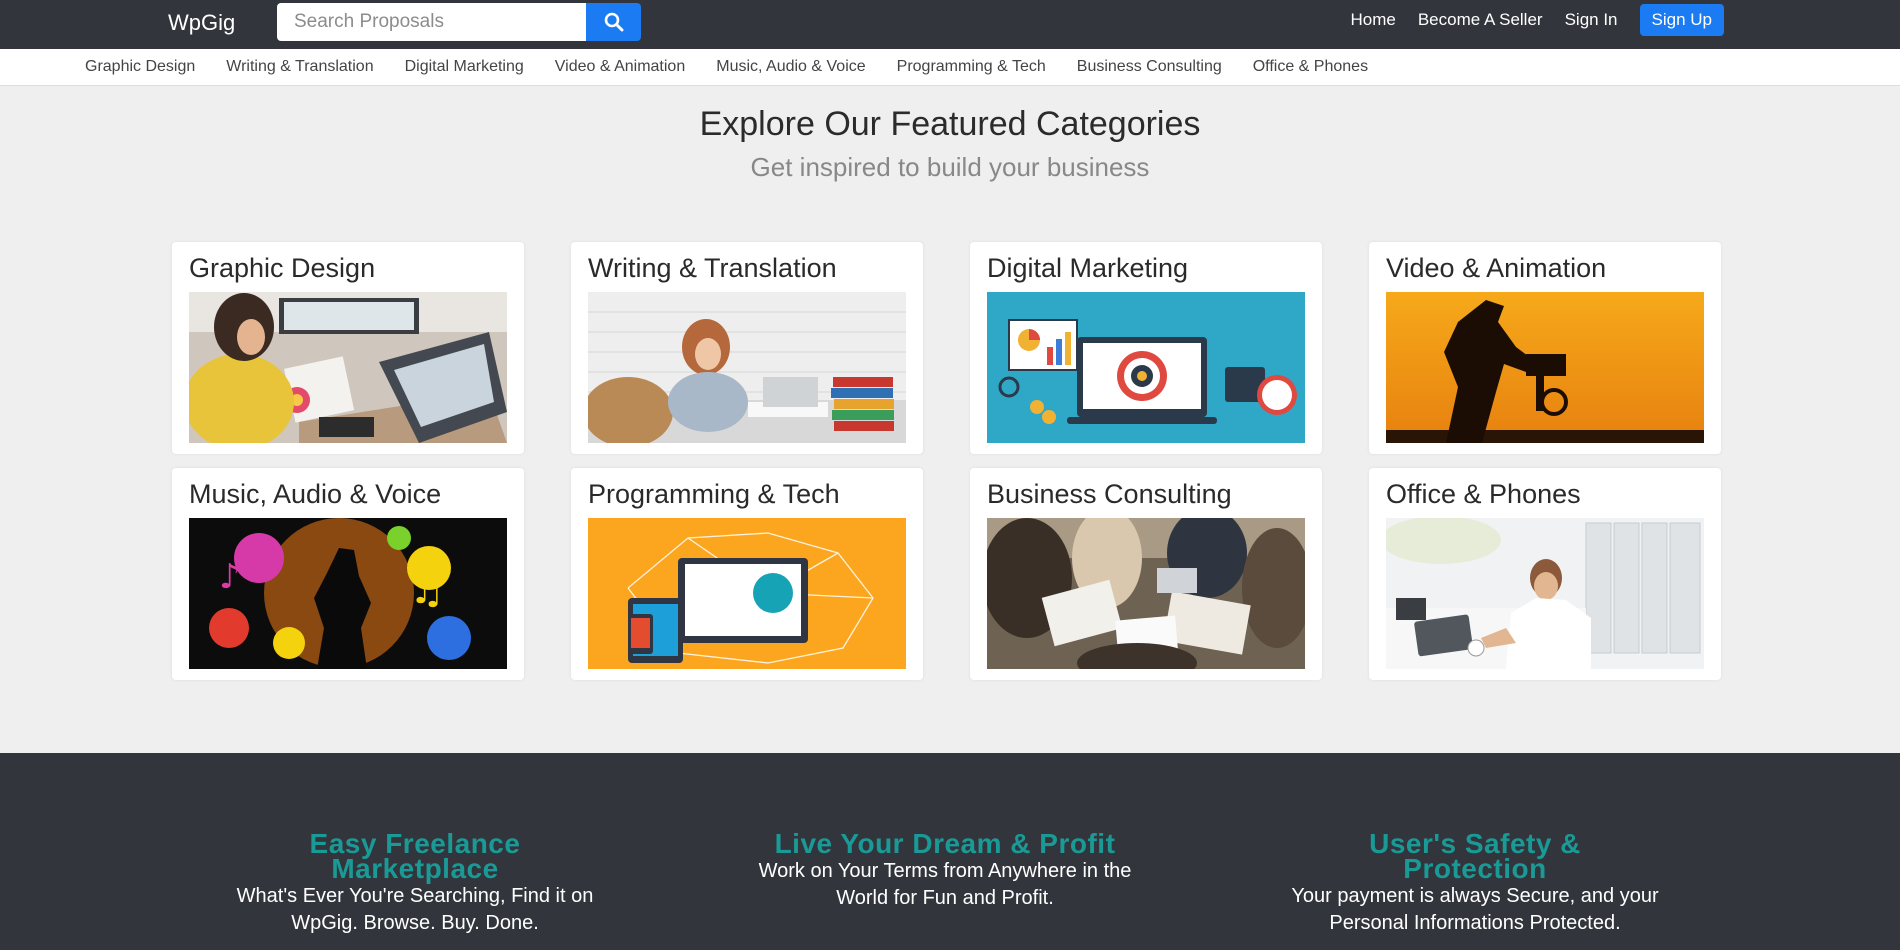  Describe the element at coordinates (201, 23) in the screenshot. I see `brand-logo: WpGig` at that location.